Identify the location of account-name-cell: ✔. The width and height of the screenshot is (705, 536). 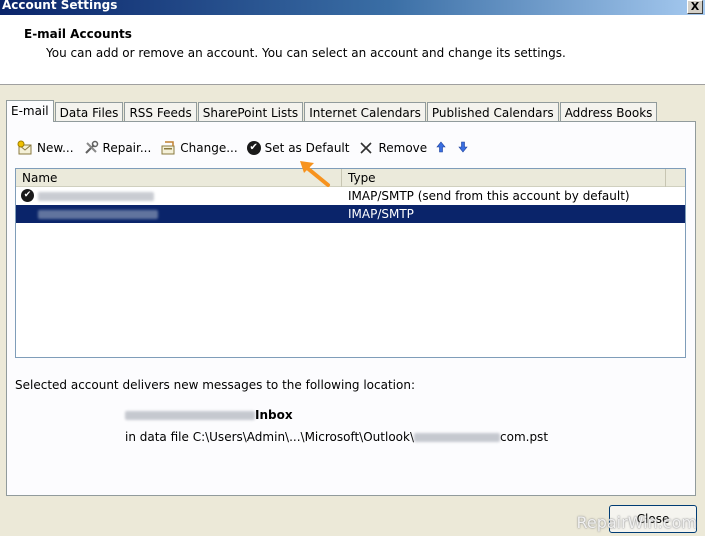
(179, 196).